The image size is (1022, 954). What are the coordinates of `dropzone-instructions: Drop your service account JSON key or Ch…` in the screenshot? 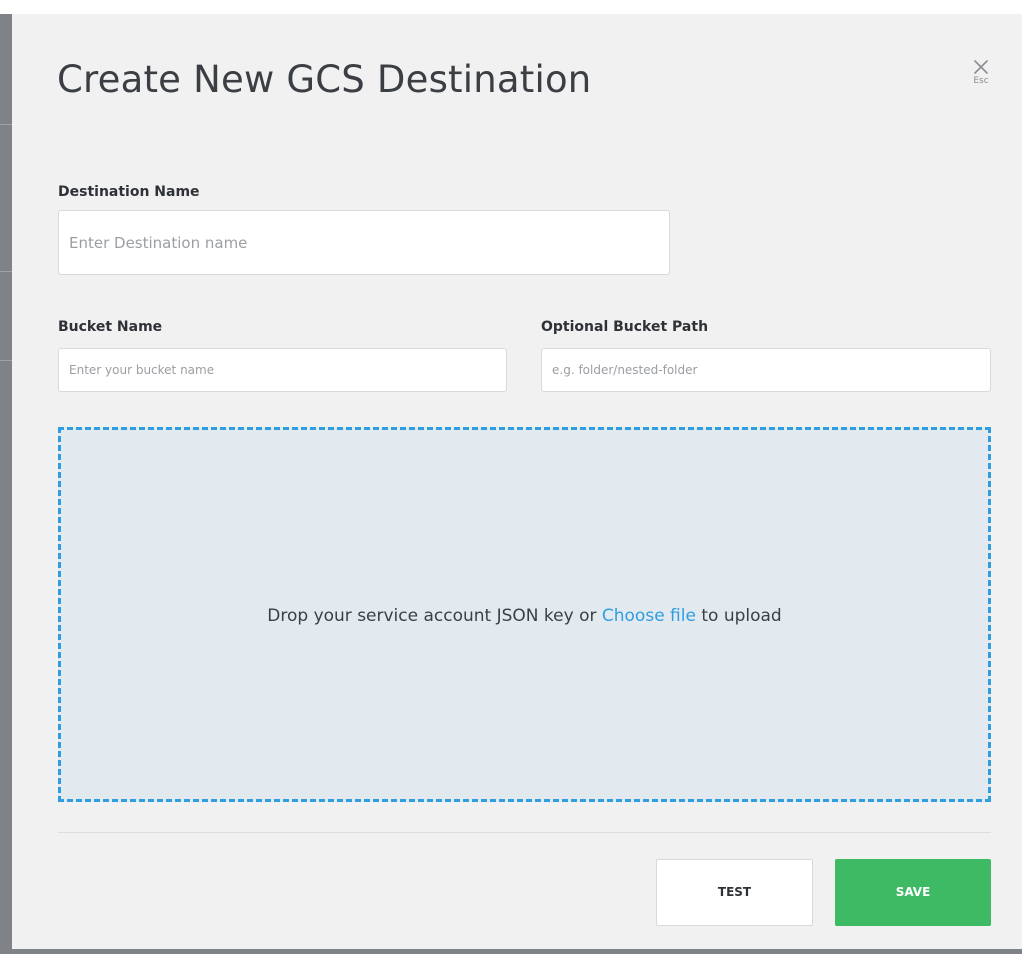 It's located at (524, 616).